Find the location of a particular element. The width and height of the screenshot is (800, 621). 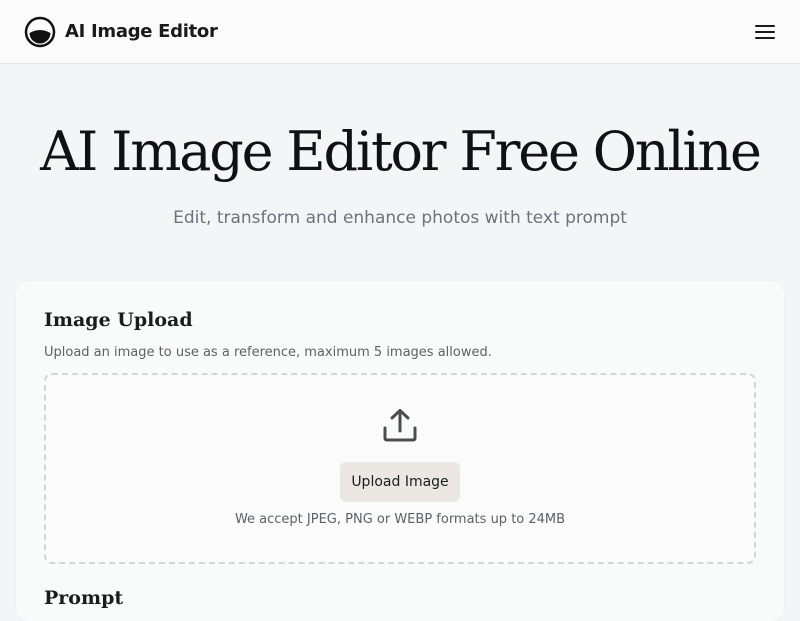

brand-name: AI Image Editor is located at coordinates (141, 31).